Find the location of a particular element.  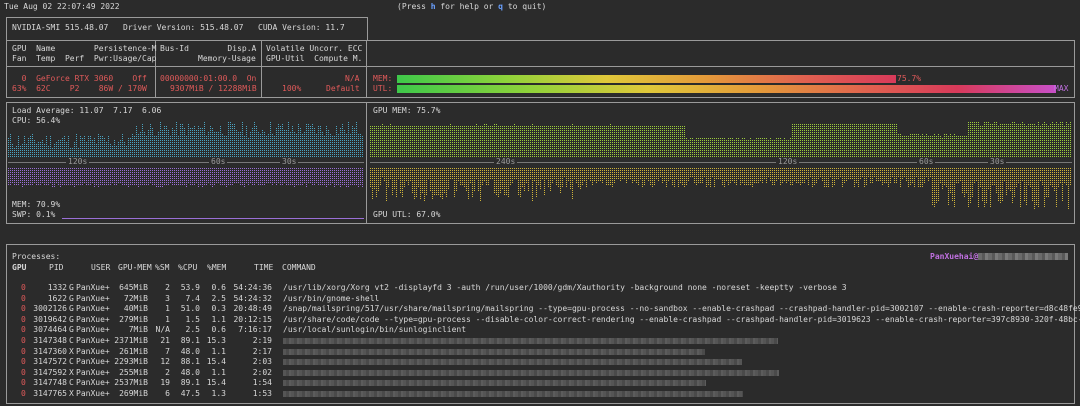

process-sm: 1 is located at coordinates (167, 309).